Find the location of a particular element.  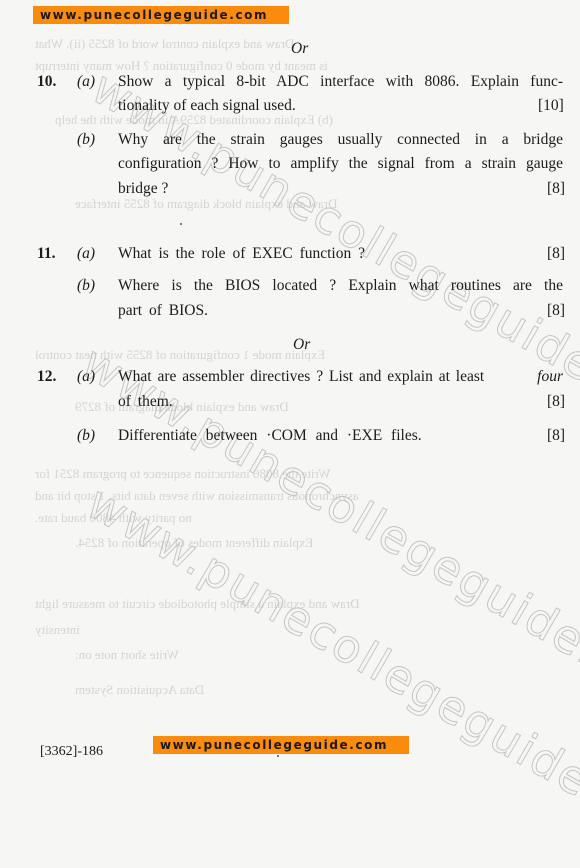

question-text: of them. is located at coordinates (145, 401).